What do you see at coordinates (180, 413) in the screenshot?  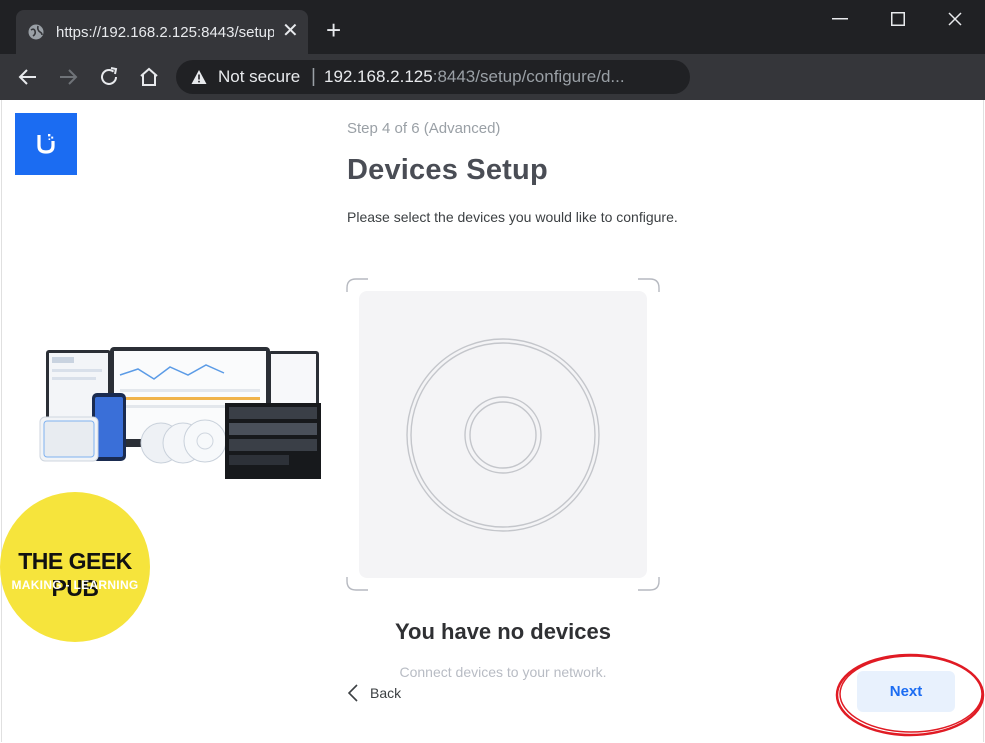 I see `ubiquiti-devices-illustration` at bounding box center [180, 413].